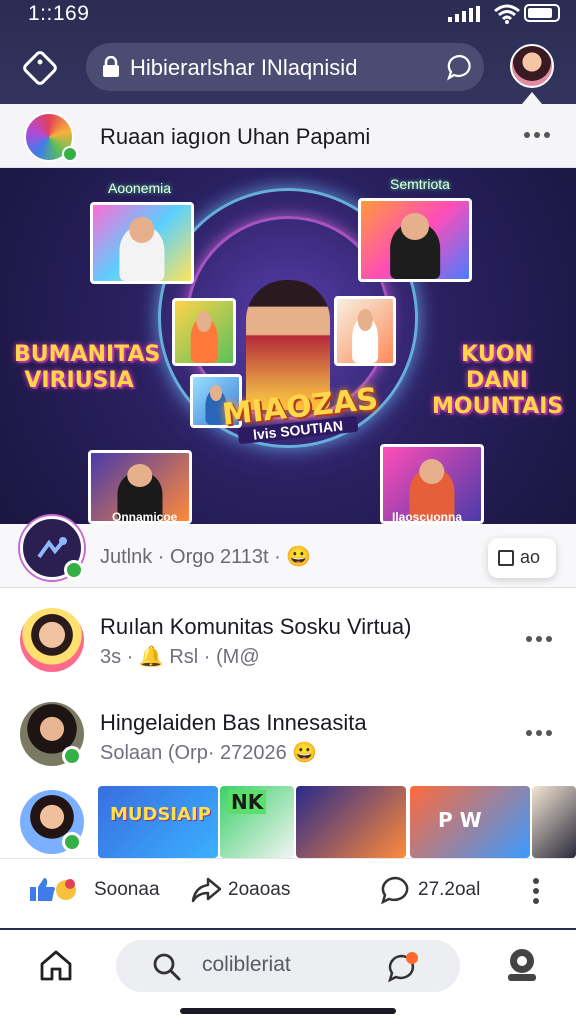  I want to click on feed-item-name: Ruılan Komunitas Sosku Virtua), so click(256, 626).